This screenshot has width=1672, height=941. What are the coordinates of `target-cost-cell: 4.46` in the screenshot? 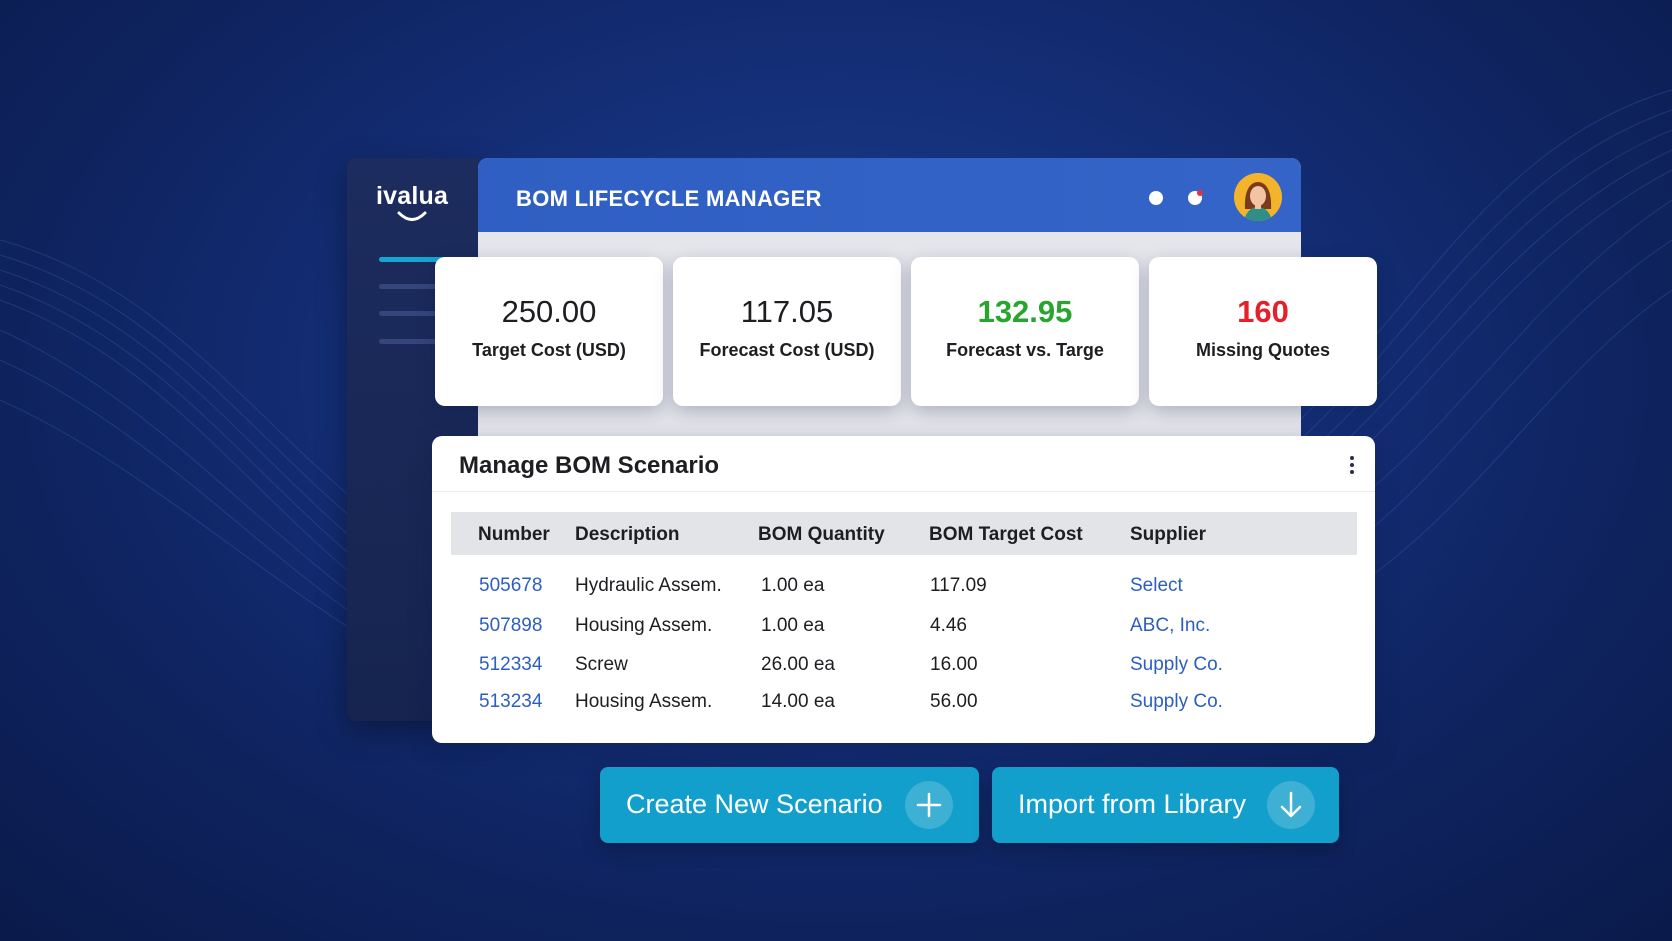 It's located at (948, 625).